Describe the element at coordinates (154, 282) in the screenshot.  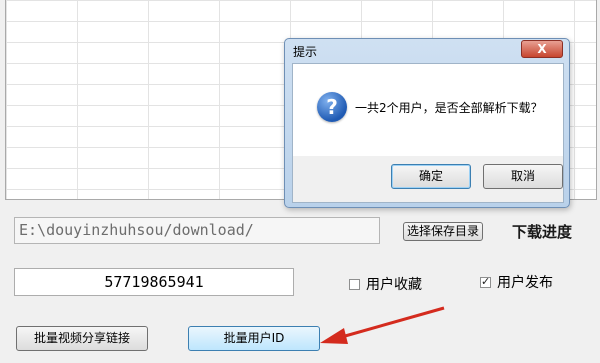
I see `user-id-input: 57719865941` at that location.